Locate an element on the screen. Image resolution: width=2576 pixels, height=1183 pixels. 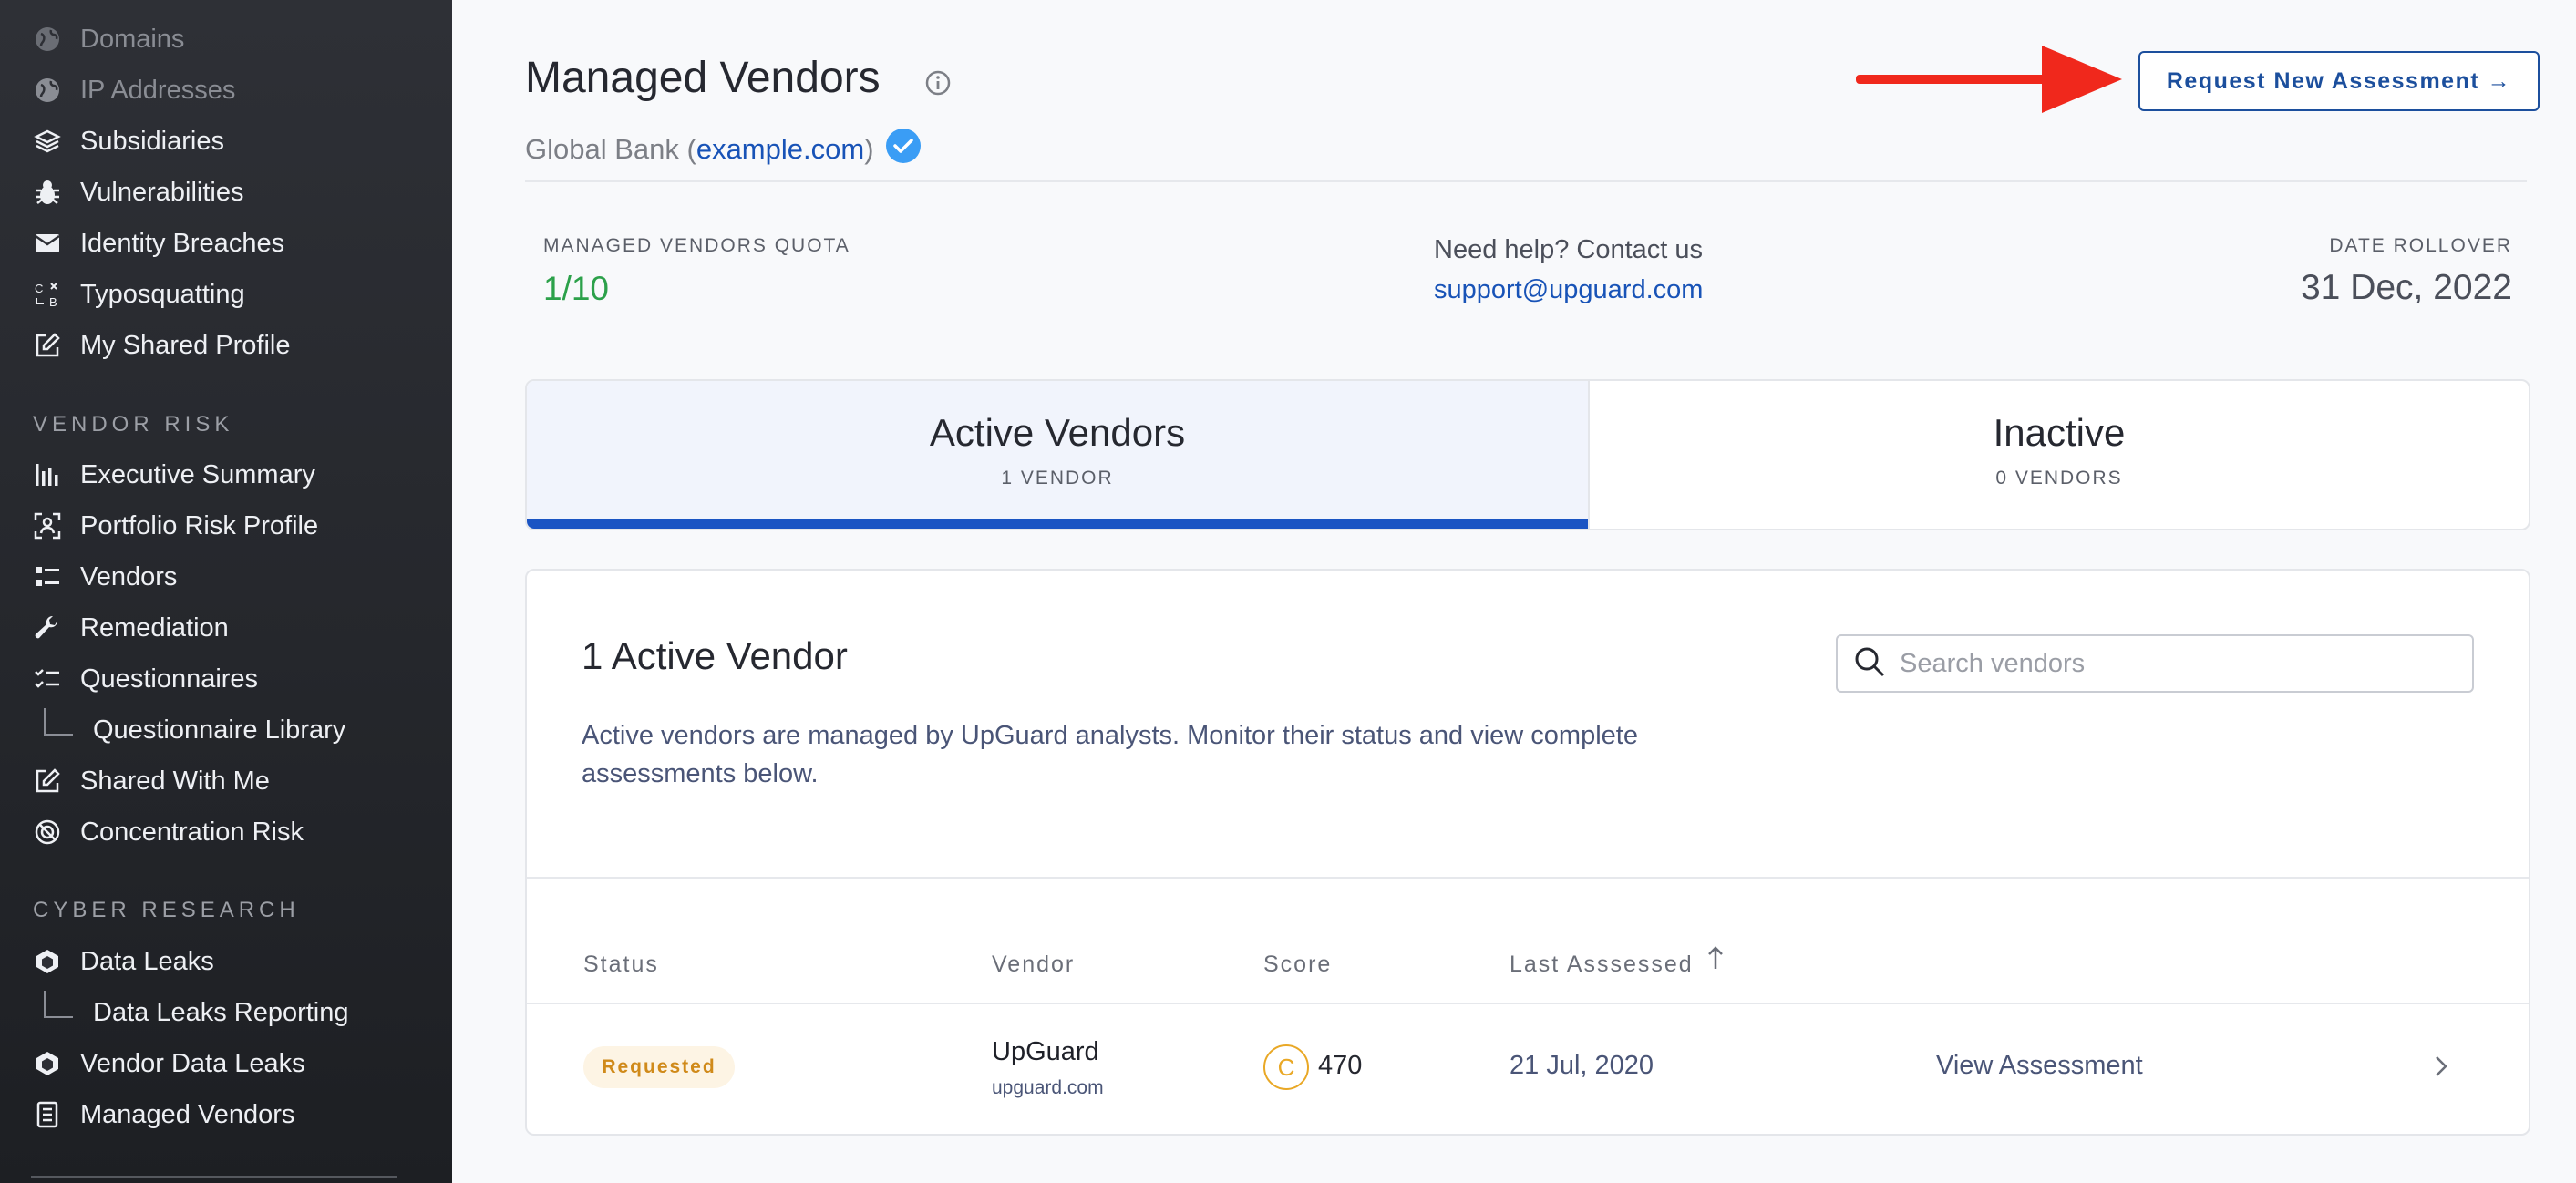
sidebar-item-vulnerabilities: Vulnerabilities is located at coordinates (137, 192).